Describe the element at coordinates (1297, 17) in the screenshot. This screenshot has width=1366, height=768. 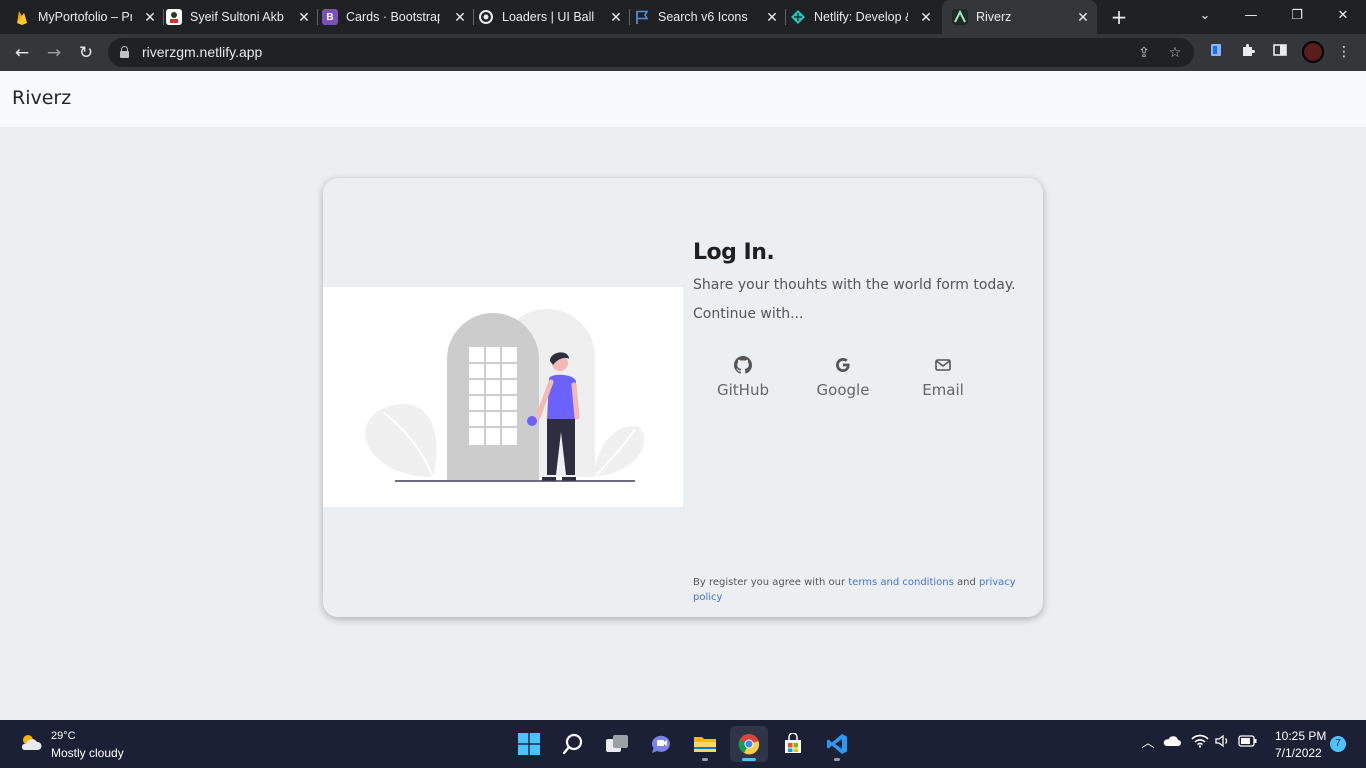
I see `restore-button: ❐` at that location.